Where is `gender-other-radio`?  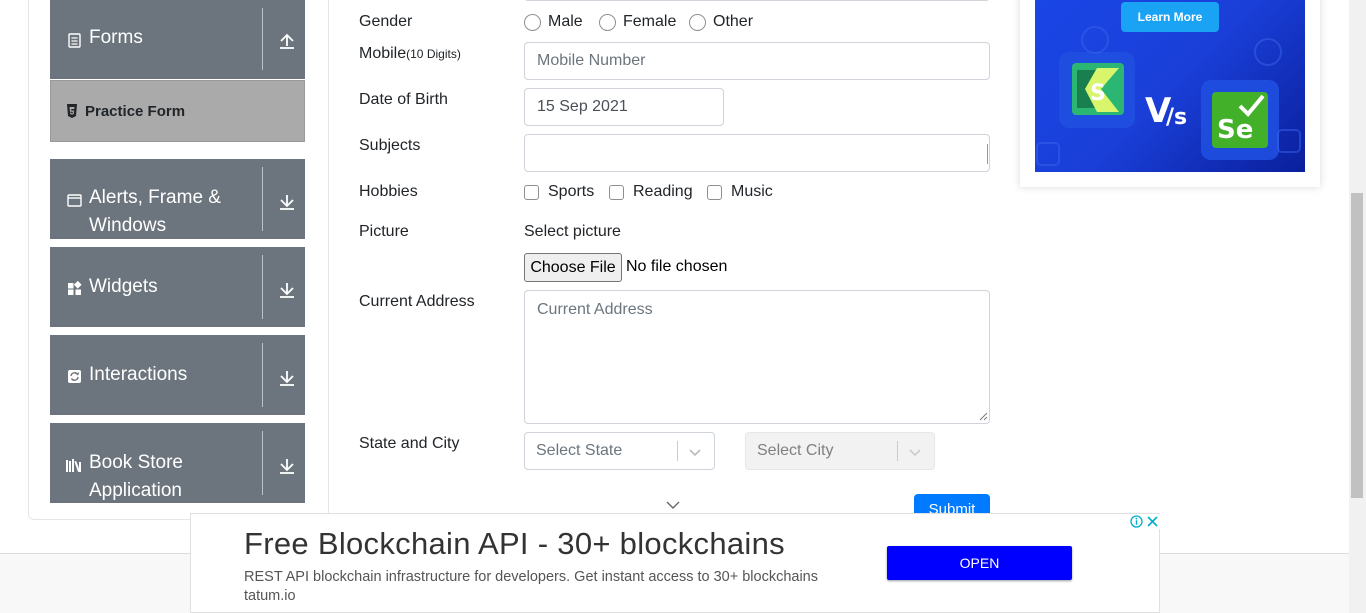
gender-other-radio is located at coordinates (697, 22).